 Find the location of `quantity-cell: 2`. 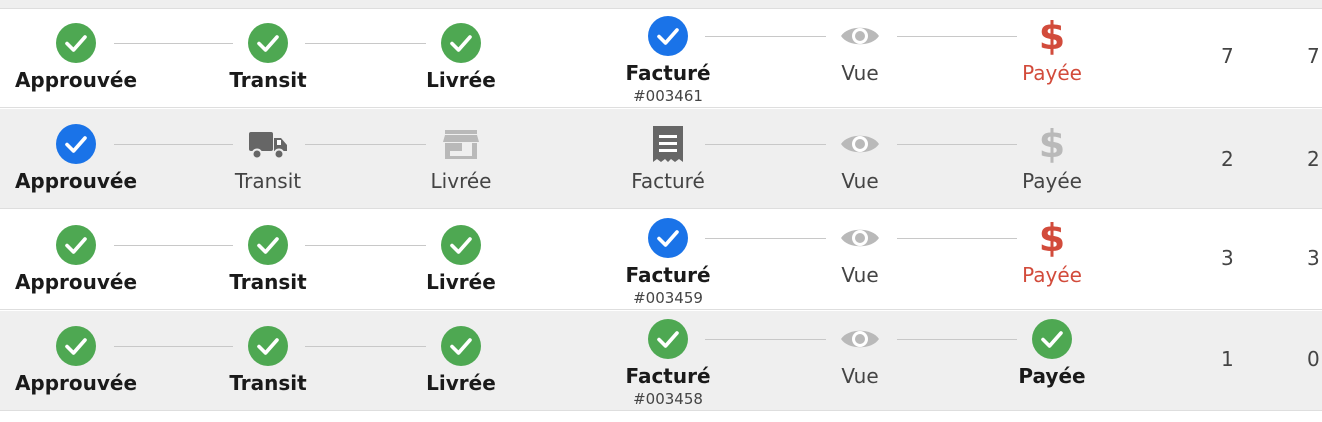

quantity-cell: 2 is located at coordinates (1227, 159).